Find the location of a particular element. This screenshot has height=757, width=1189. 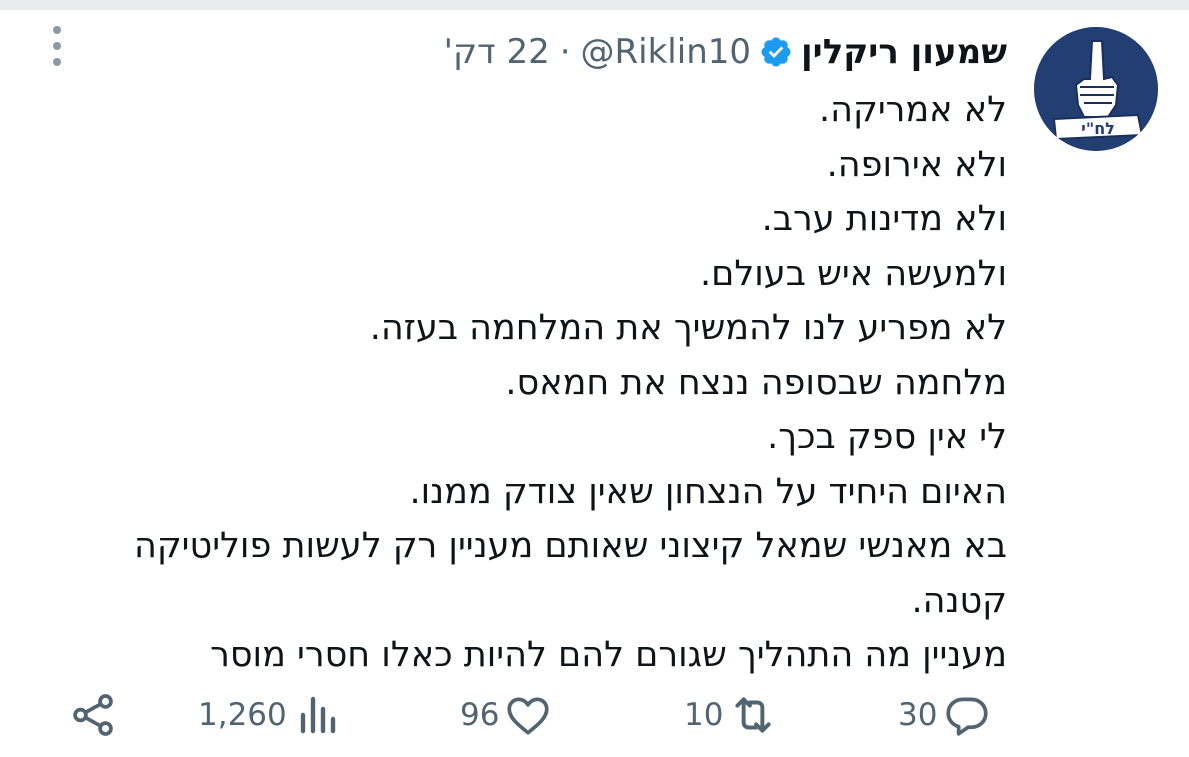

tweet-line: קטנה. is located at coordinates (959, 600).